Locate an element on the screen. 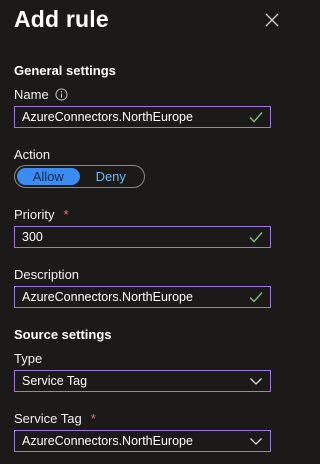 The height and width of the screenshot is (464, 320). description-field: AzureConnectors.NorthEurope is located at coordinates (142, 297).